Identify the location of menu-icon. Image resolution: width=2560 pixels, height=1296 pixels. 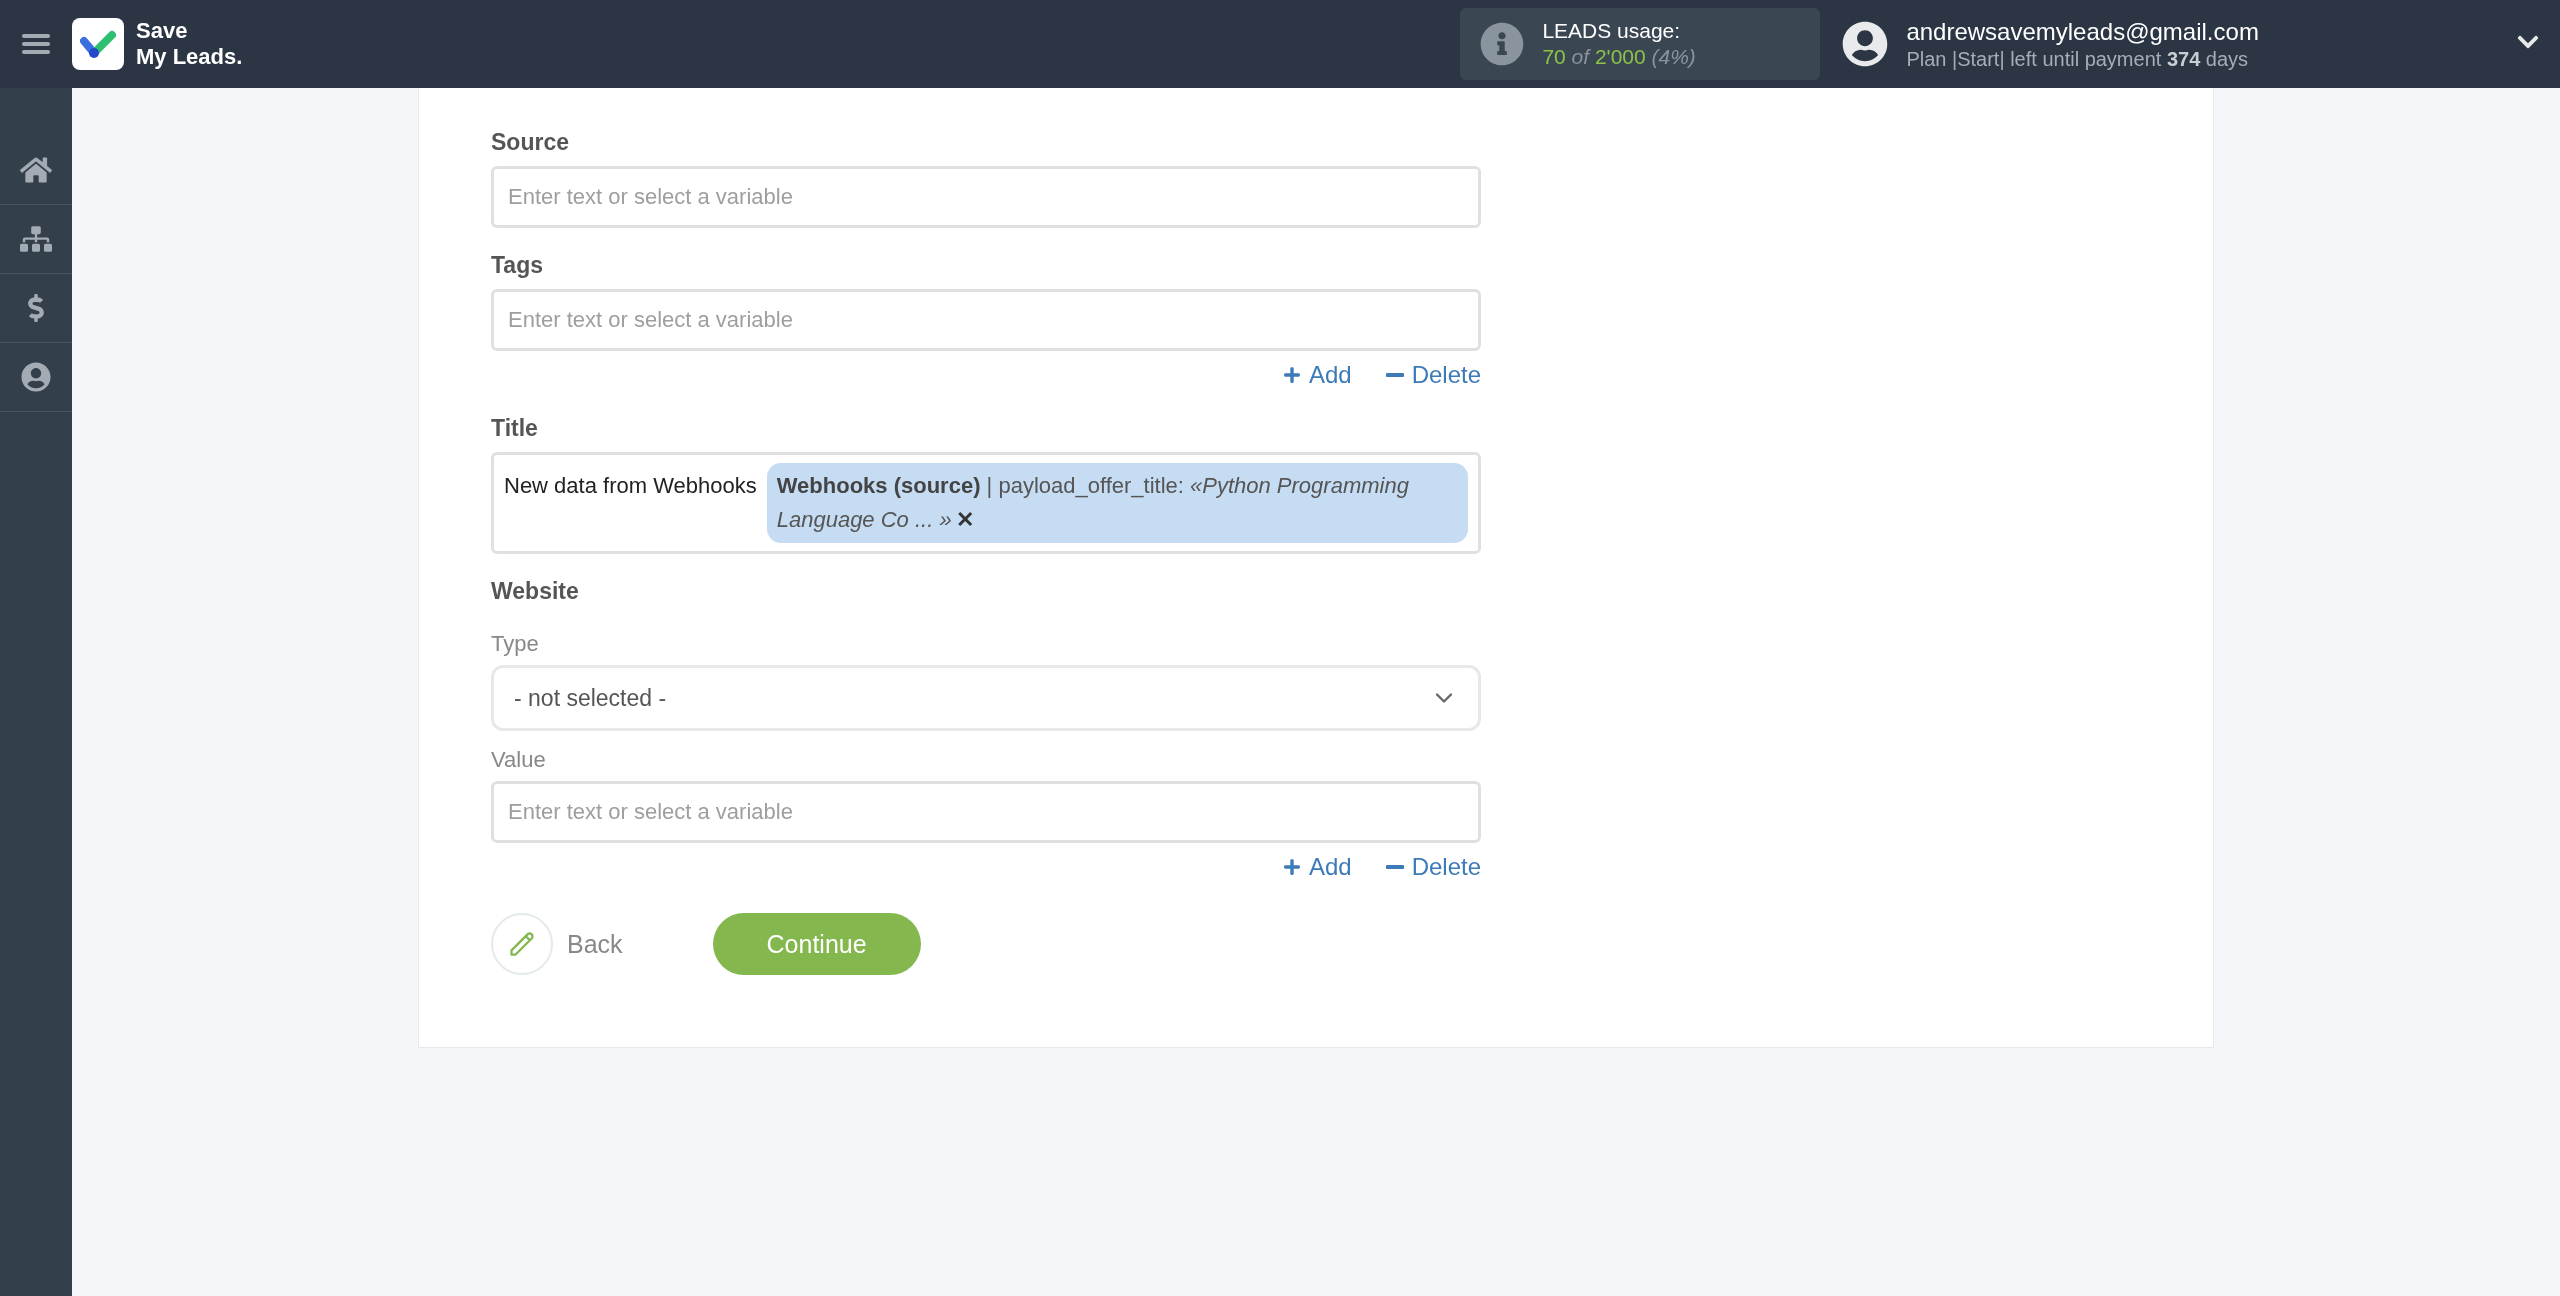
(36, 44).